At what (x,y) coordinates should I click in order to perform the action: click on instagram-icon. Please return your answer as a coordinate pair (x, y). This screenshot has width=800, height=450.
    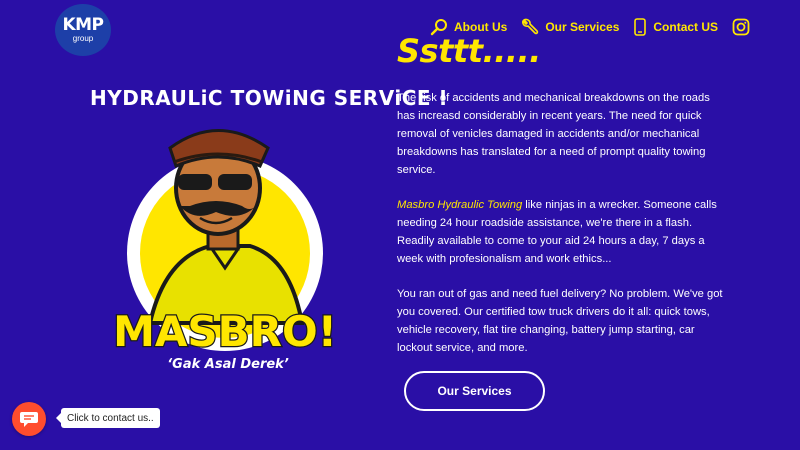
    Looking at the image, I should click on (741, 27).